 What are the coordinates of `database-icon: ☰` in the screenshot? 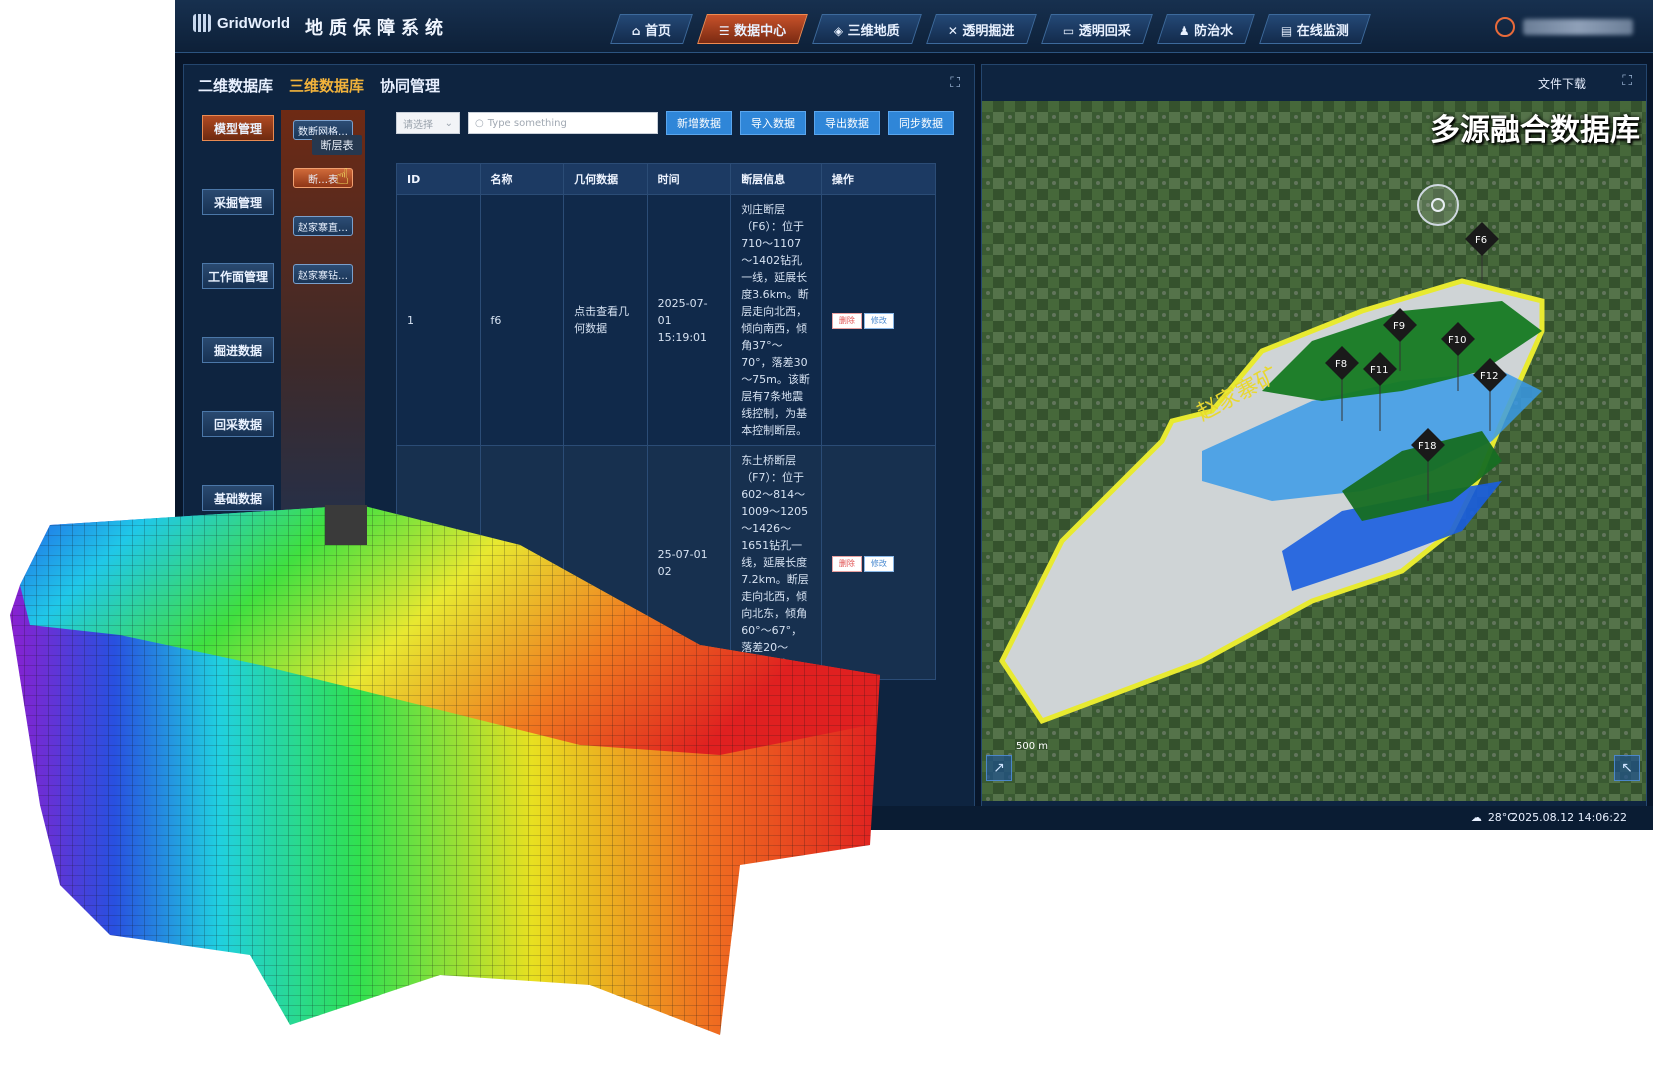 It's located at (724, 30).